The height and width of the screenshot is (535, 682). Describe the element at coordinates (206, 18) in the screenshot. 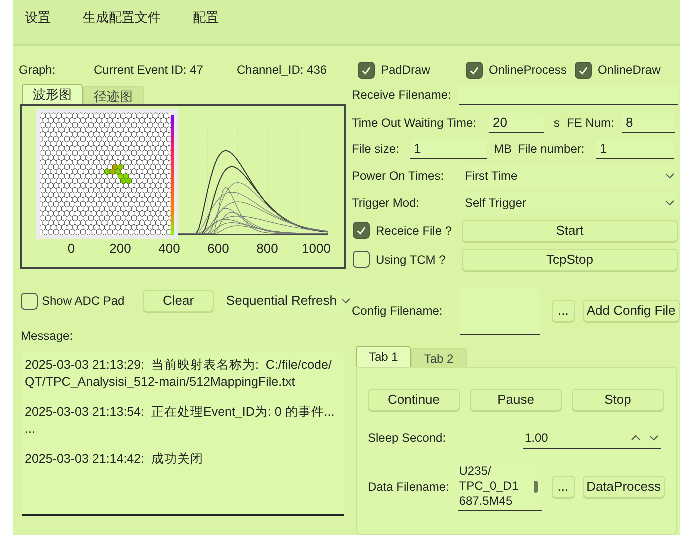

I see `menu-item: 配置` at that location.